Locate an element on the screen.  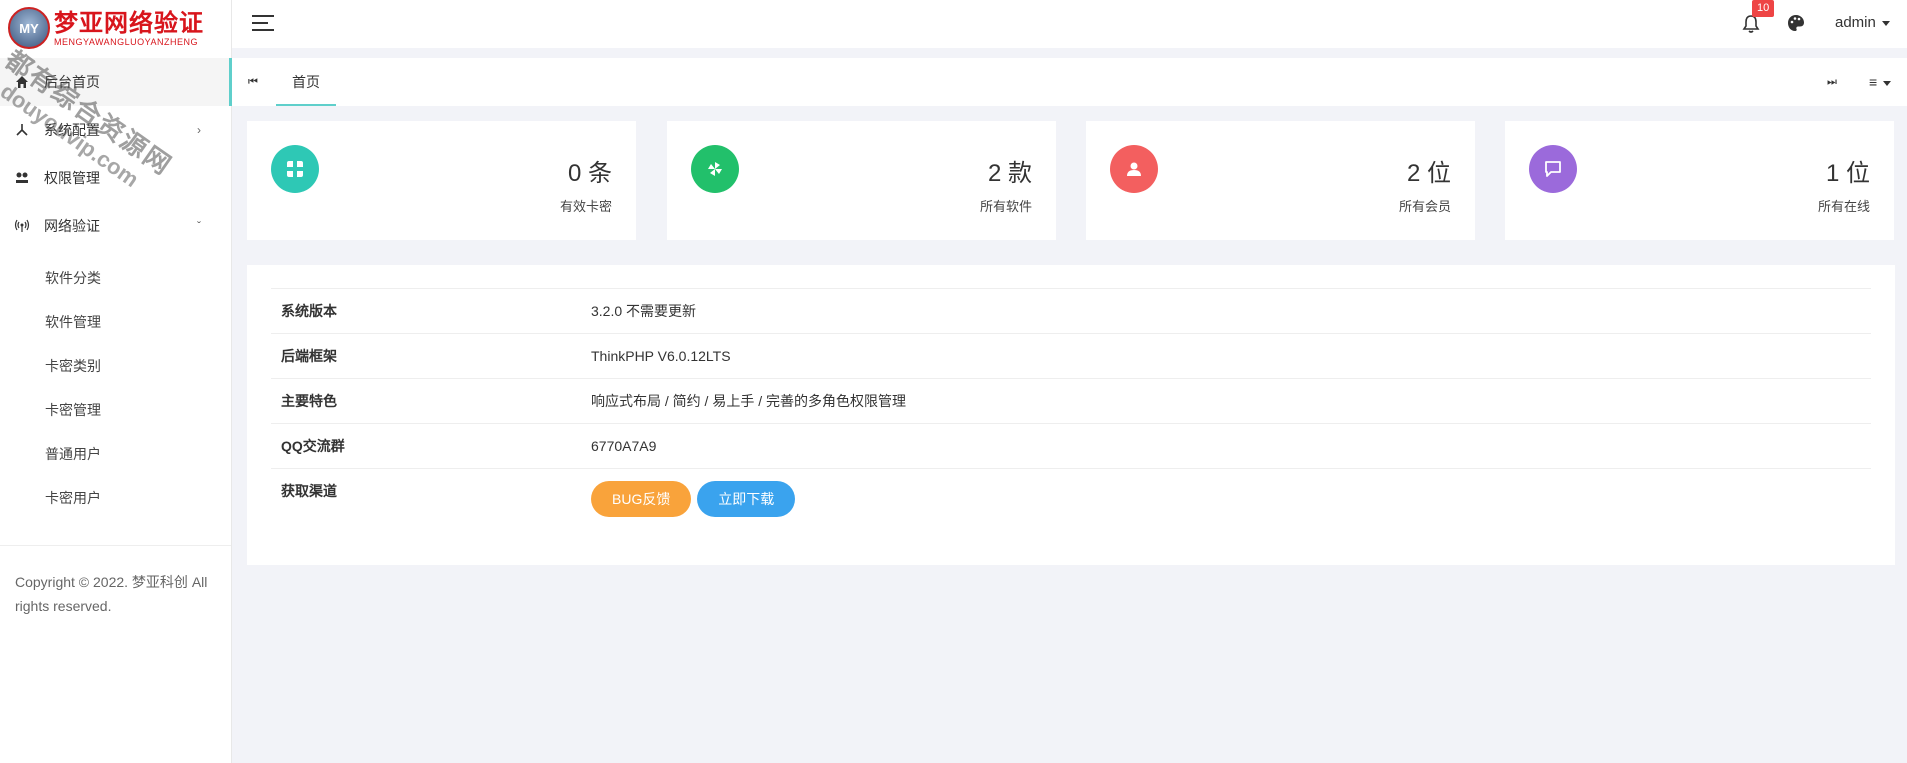
info-key: 主要特色 is located at coordinates (309, 401).